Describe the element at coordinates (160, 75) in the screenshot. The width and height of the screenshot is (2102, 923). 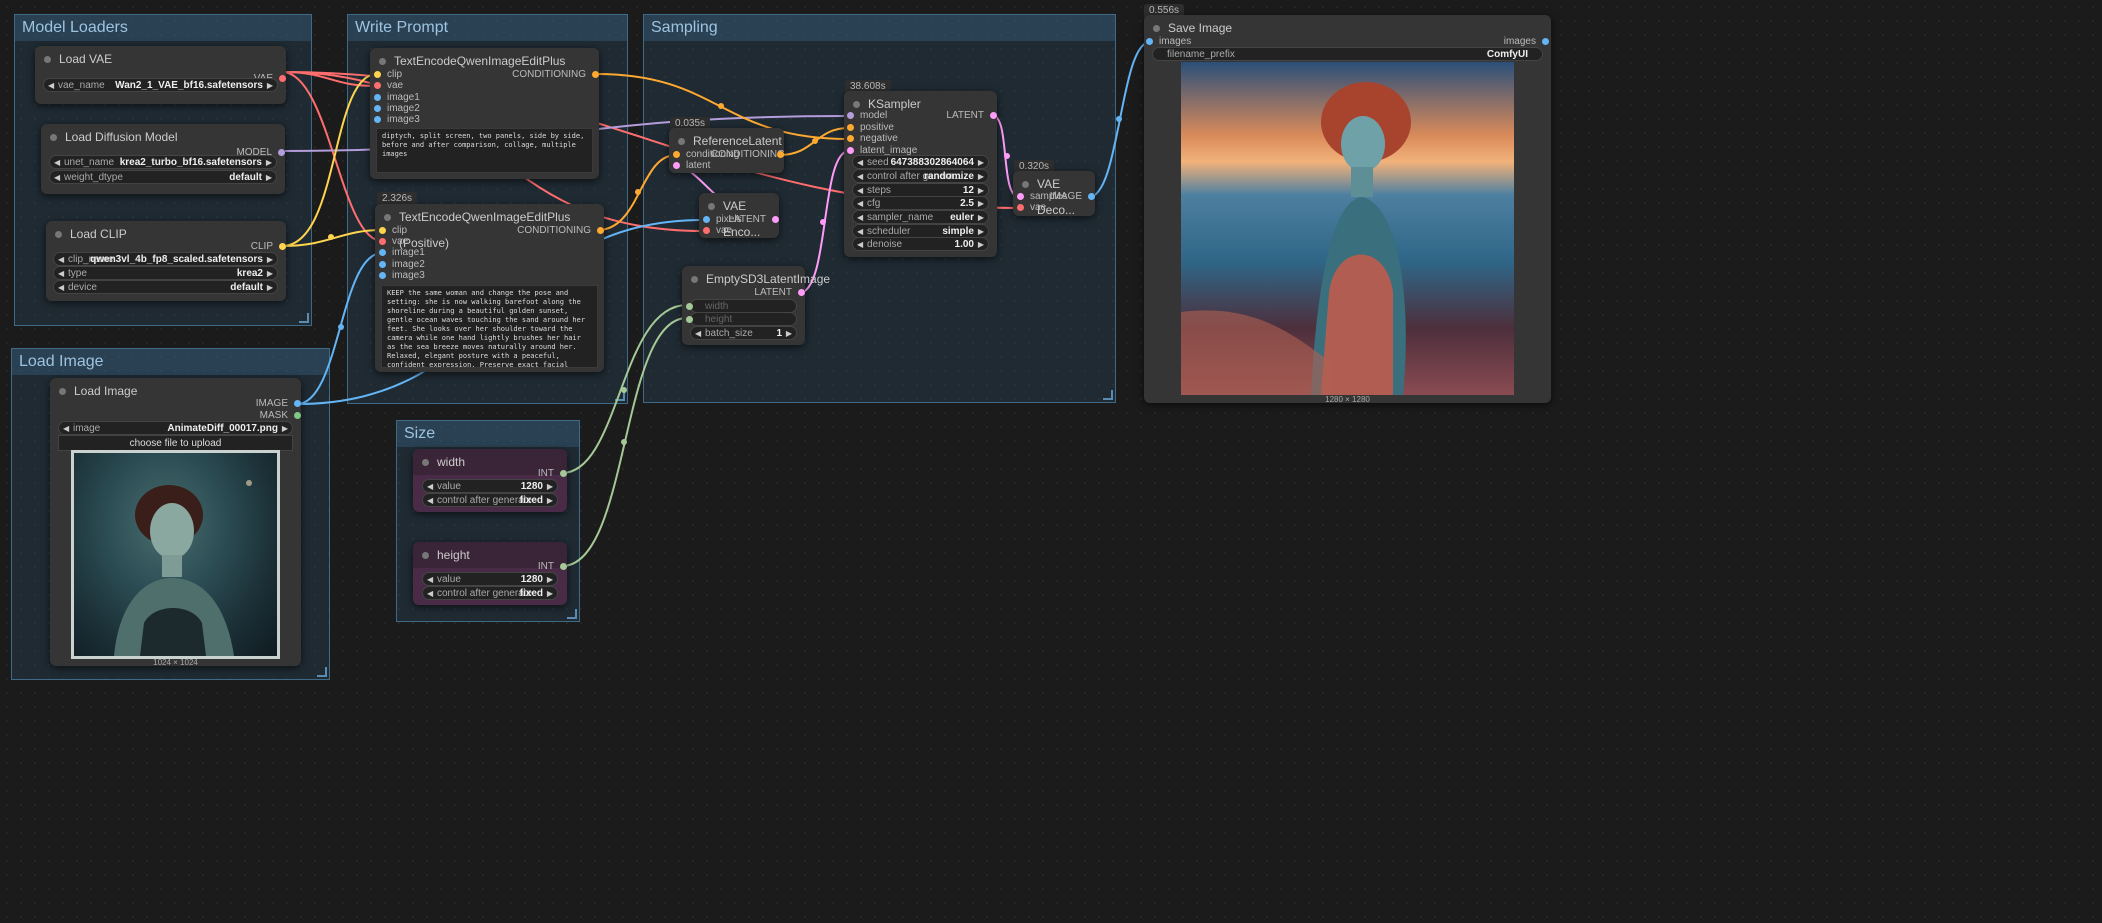
I see `node-load-vae: Load VAE VAE` at that location.